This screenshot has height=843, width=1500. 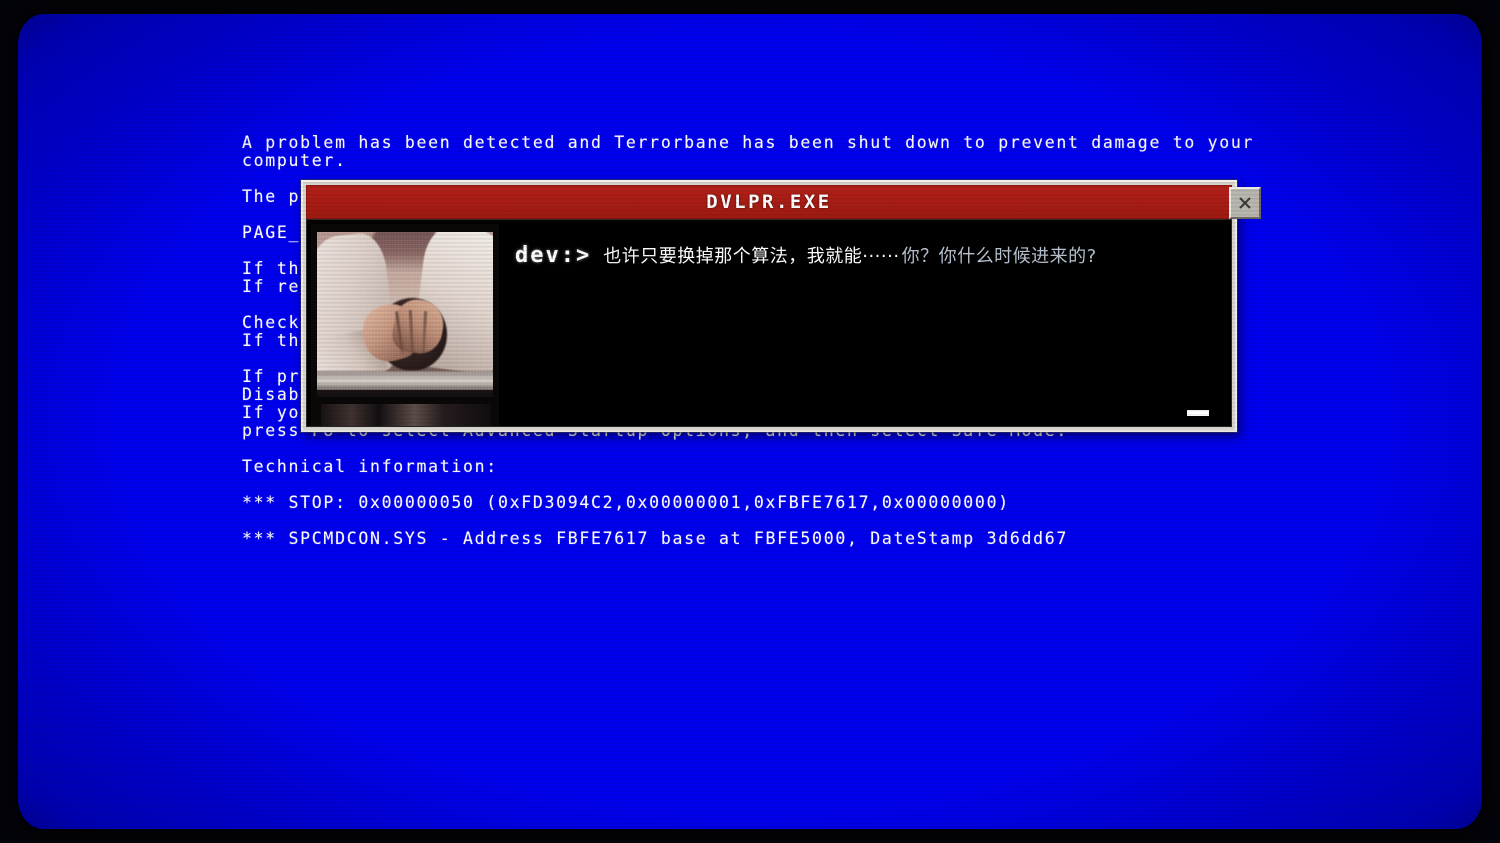 I want to click on close-button, so click(x=1245, y=203).